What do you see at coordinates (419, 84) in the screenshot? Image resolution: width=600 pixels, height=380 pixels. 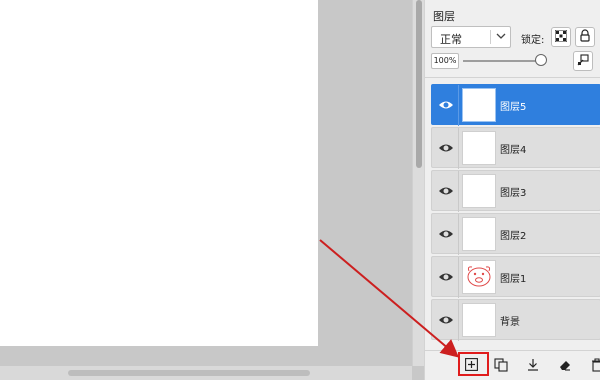 I see `vertical-scrollbar-thumb` at bounding box center [419, 84].